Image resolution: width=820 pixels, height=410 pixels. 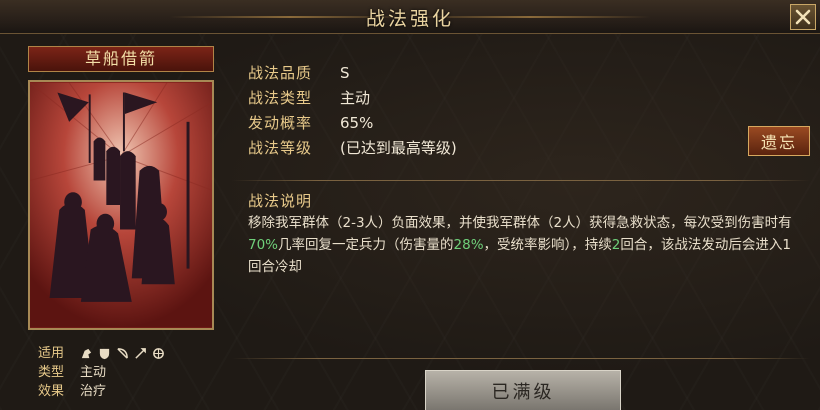 I want to click on prop-value: (已达到最高等级), so click(x=398, y=148).